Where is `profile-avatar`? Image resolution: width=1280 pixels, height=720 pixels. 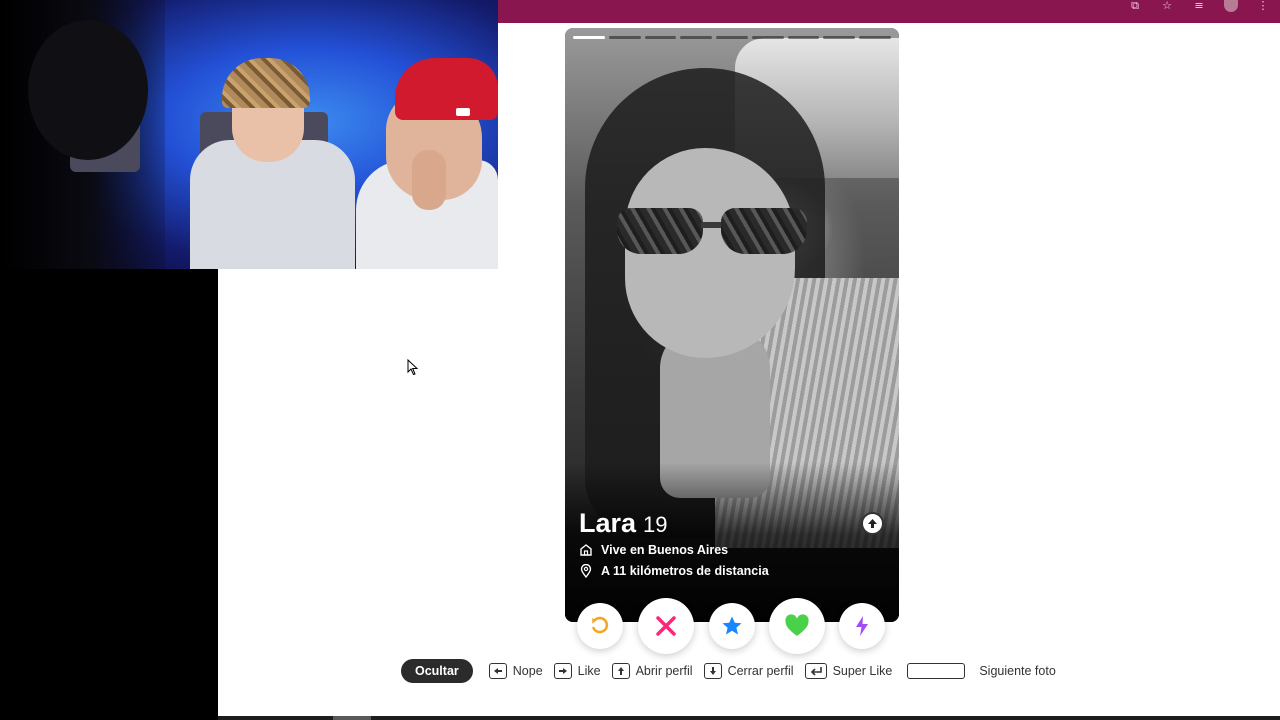 profile-avatar is located at coordinates (1231, 6).